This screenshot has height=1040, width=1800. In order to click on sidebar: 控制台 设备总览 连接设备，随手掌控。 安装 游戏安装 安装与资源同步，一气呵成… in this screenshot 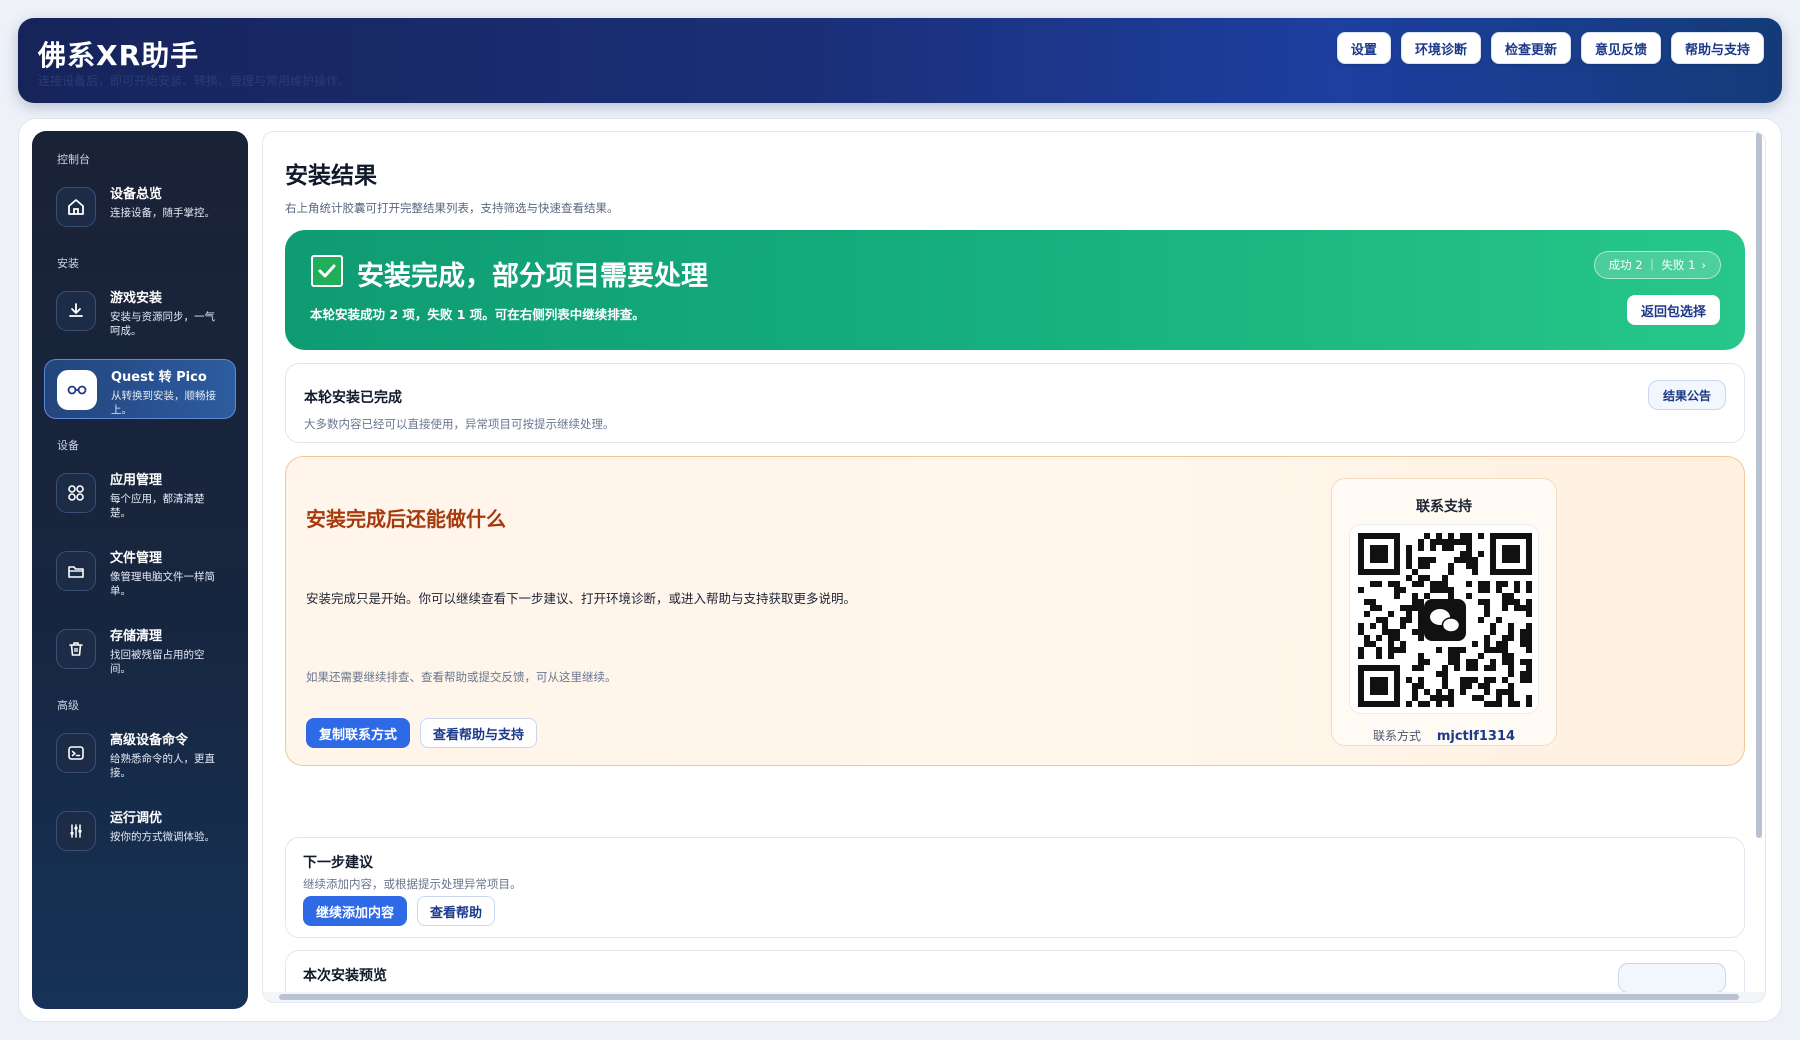, I will do `click(140, 570)`.